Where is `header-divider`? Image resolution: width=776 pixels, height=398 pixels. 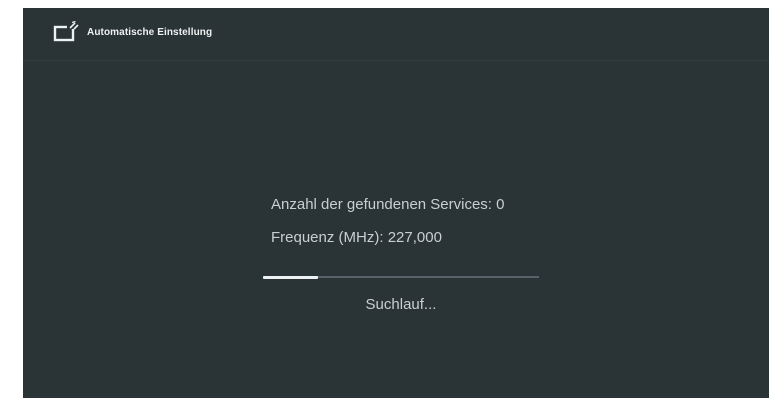
header-divider is located at coordinates (396, 60).